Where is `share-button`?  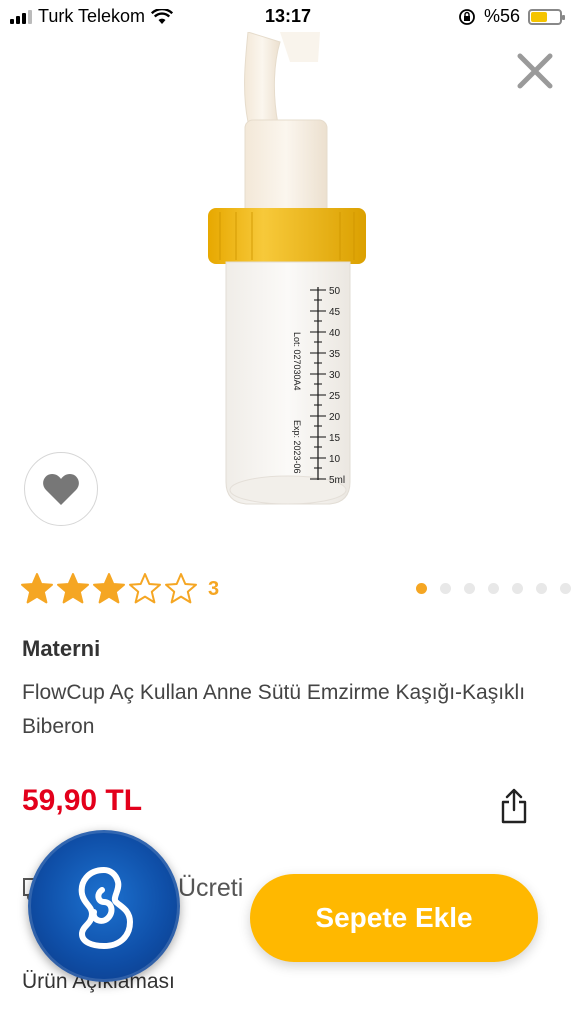 share-button is located at coordinates (514, 806).